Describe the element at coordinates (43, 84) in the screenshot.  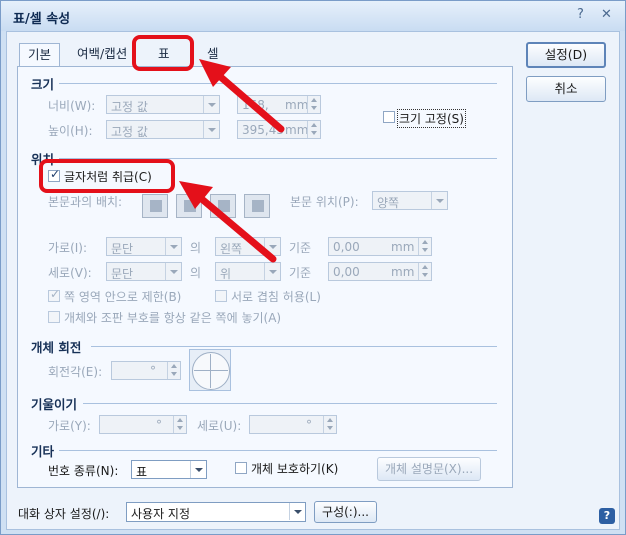
I see `section-size: 크기` at that location.